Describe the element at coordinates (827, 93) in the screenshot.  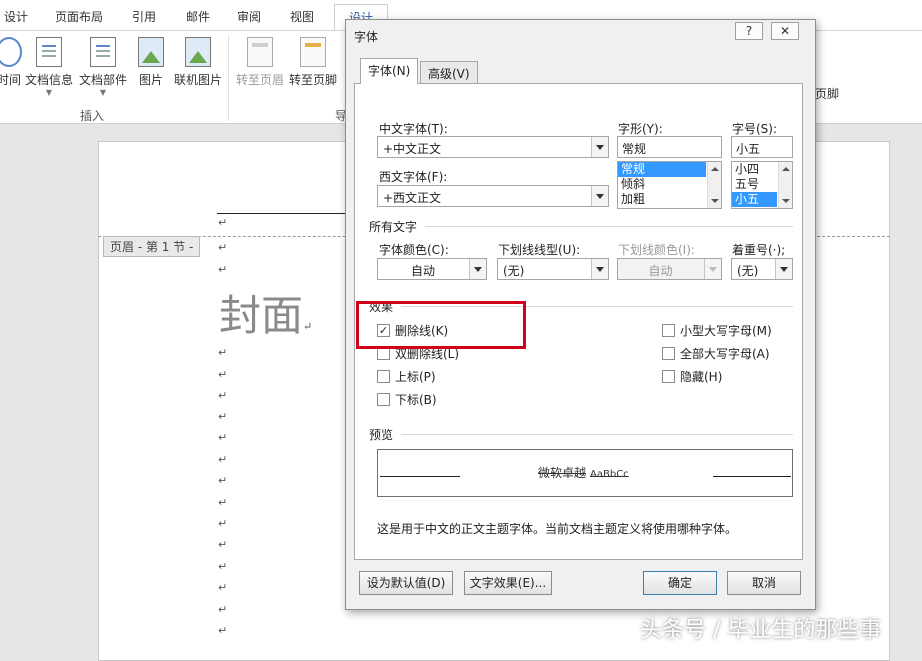
I see `footer-button: 页脚` at that location.